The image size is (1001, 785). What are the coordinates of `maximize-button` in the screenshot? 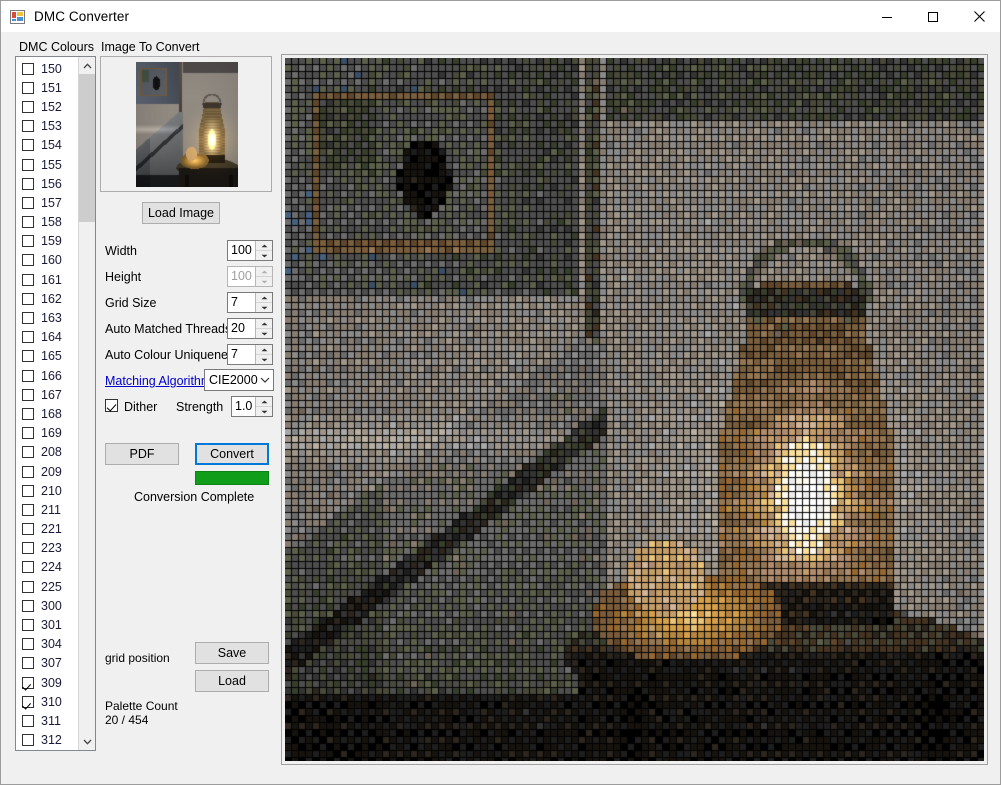 It's located at (933, 16).